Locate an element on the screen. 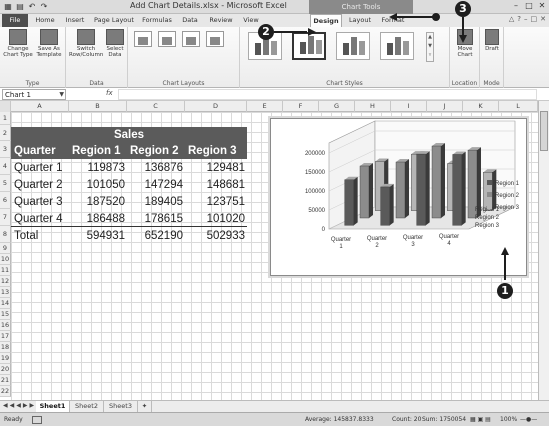 The image size is (549, 426). insert-sheet-icon: ✦ is located at coordinates (145, 406).